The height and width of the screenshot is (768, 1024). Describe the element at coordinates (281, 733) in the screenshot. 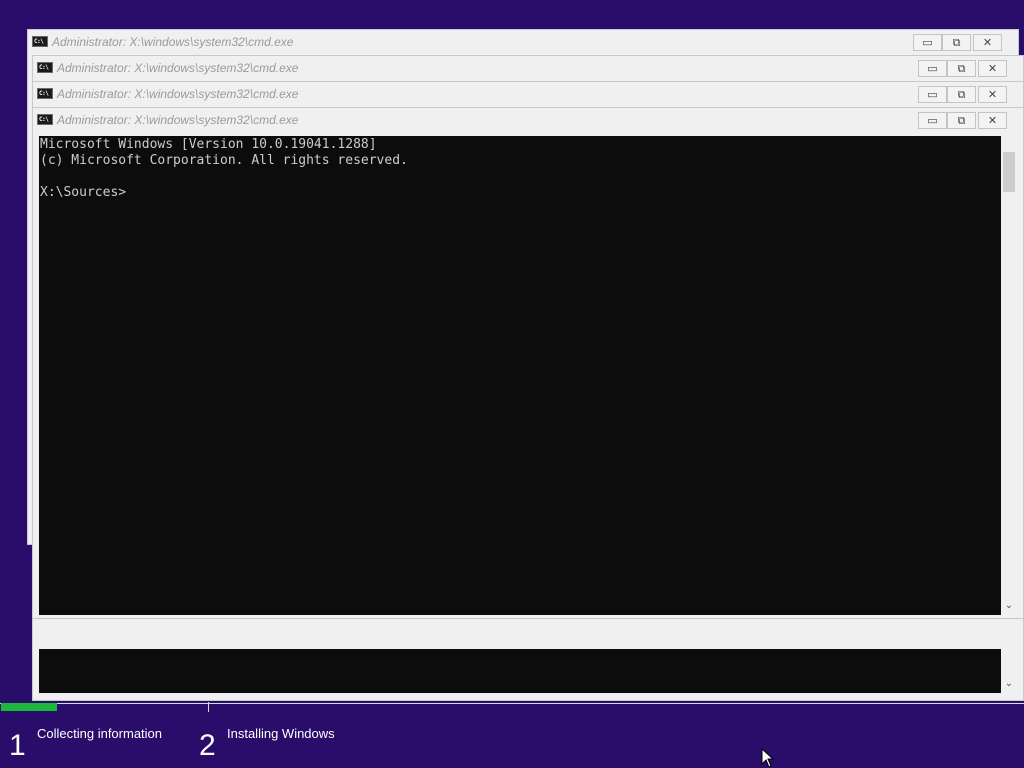

I see `step-2-label: Installing Windows` at that location.